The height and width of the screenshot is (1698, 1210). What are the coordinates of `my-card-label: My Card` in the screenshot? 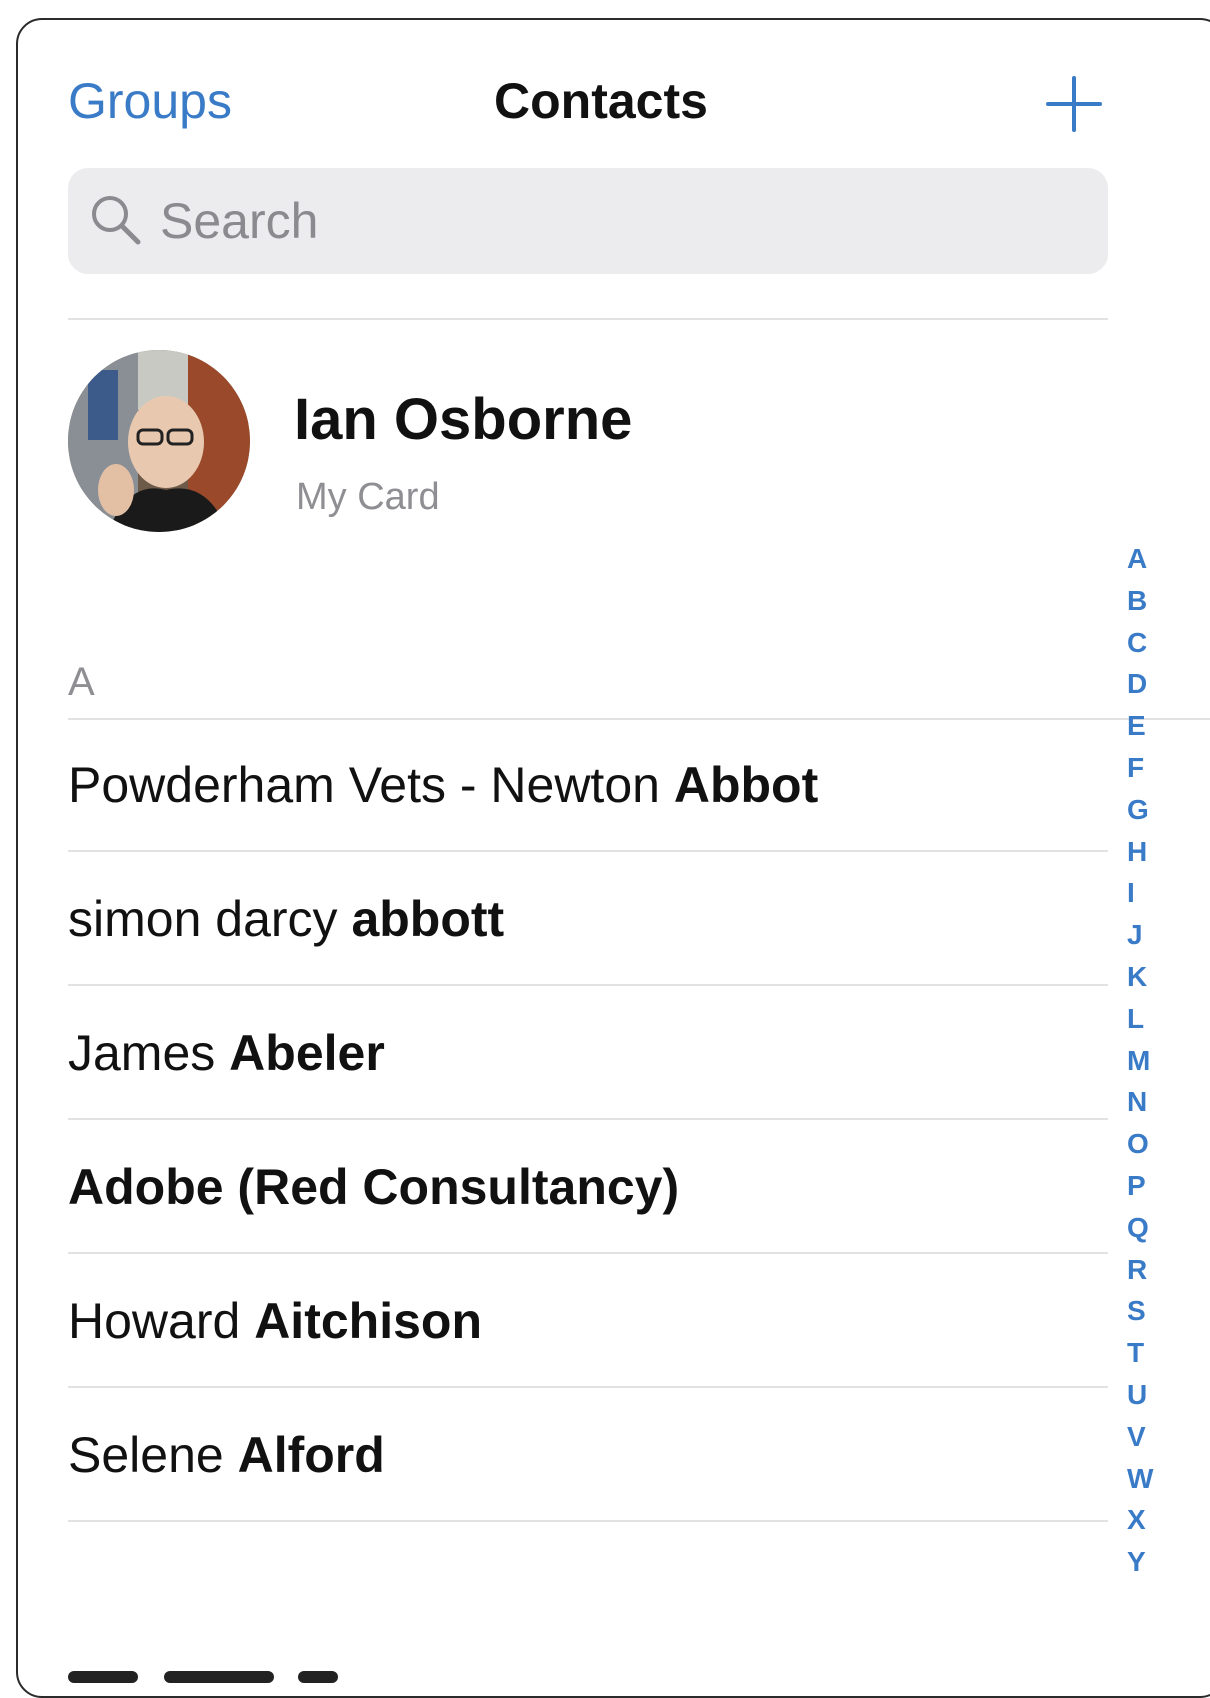 It's located at (368, 497).